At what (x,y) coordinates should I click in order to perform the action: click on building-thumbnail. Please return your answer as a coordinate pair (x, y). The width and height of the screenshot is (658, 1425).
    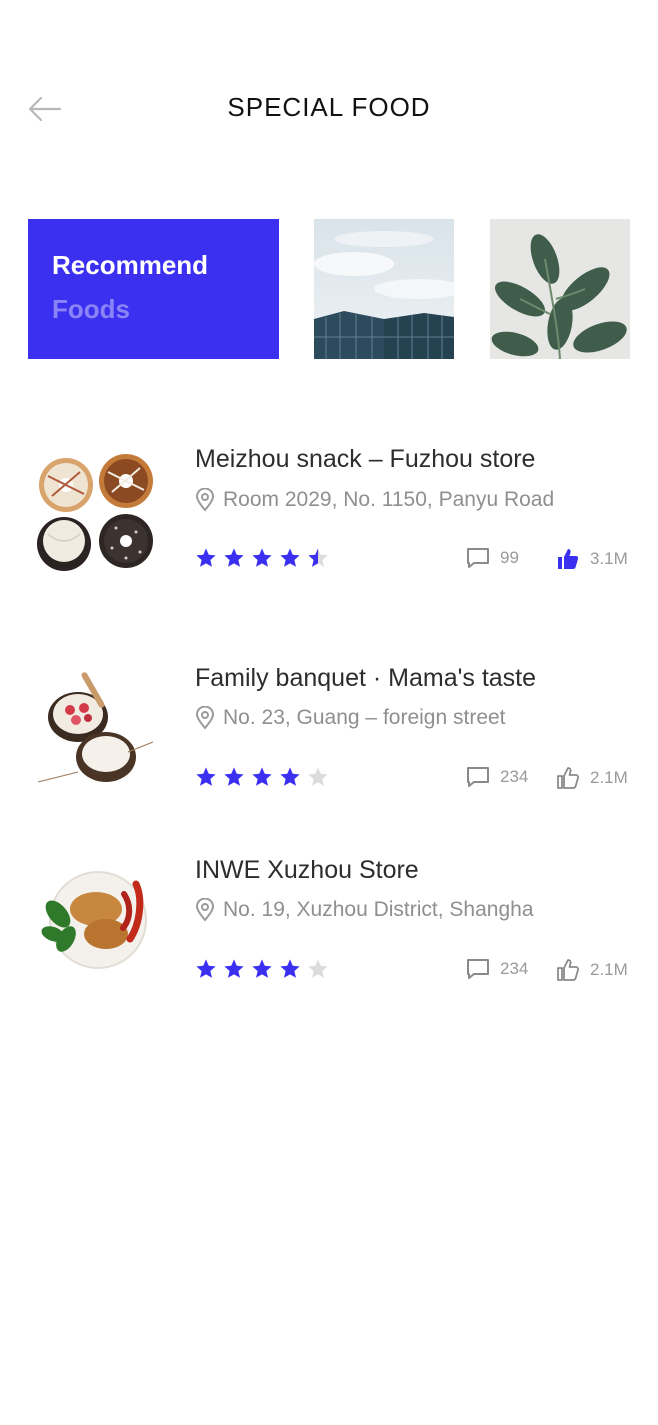
    Looking at the image, I should click on (384, 289).